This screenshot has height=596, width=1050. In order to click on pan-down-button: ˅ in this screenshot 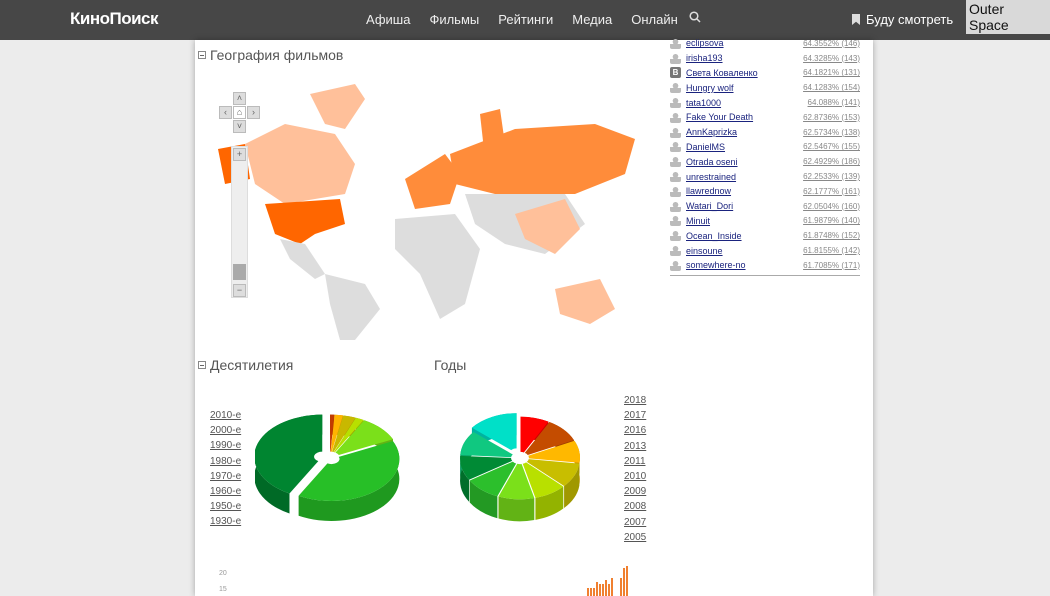, I will do `click(239, 126)`.